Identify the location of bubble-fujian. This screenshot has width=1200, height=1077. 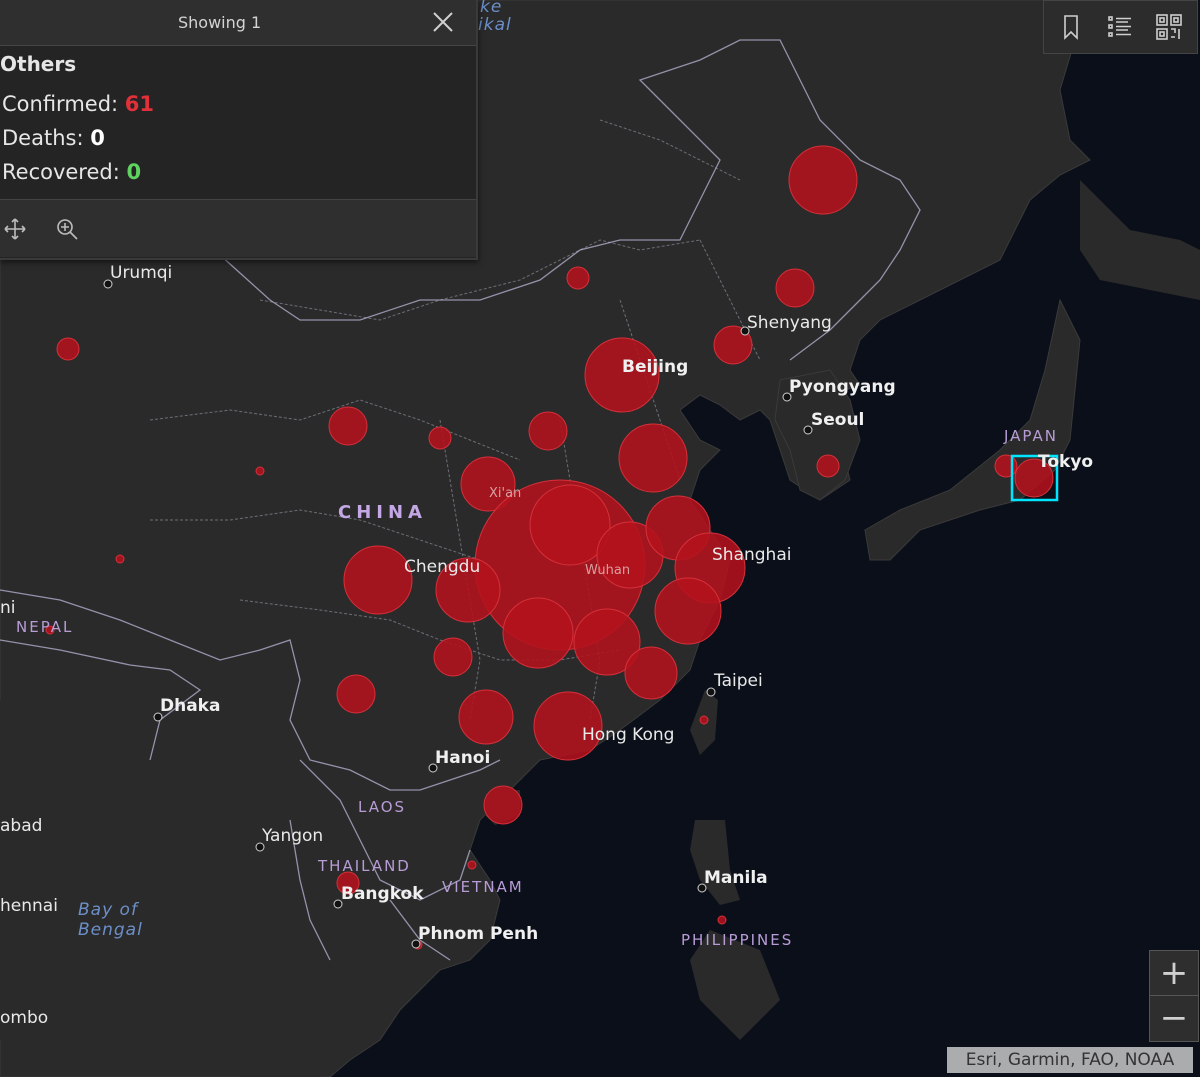
(651, 673).